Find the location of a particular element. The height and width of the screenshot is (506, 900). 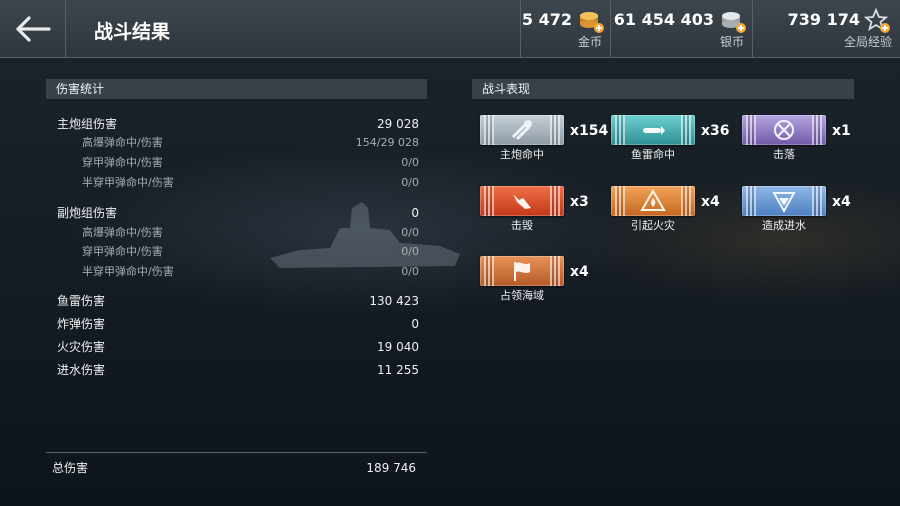

medal-label: 击落 is located at coordinates (784, 154).